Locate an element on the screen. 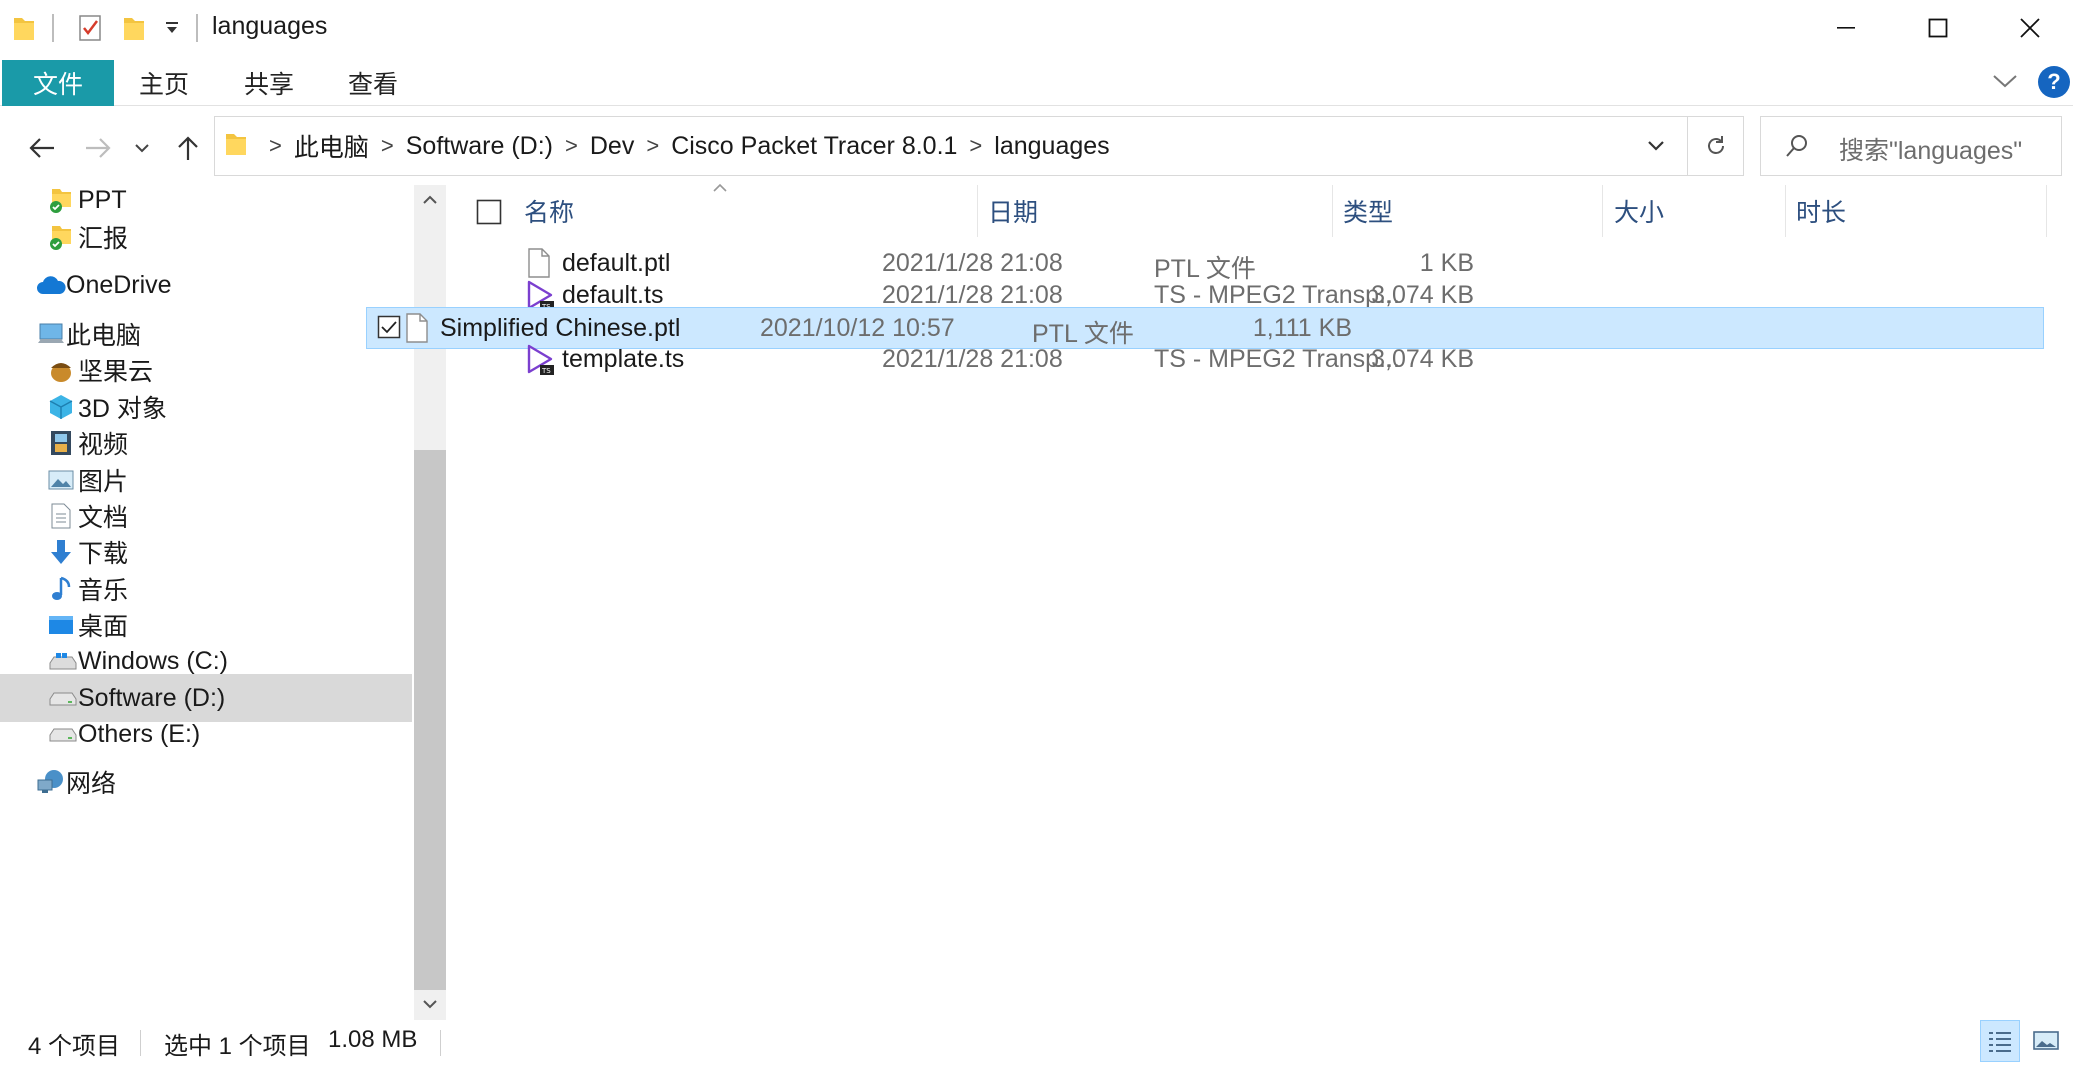 The image size is (2073, 1065). minimize-icon is located at coordinates (1846, 28).